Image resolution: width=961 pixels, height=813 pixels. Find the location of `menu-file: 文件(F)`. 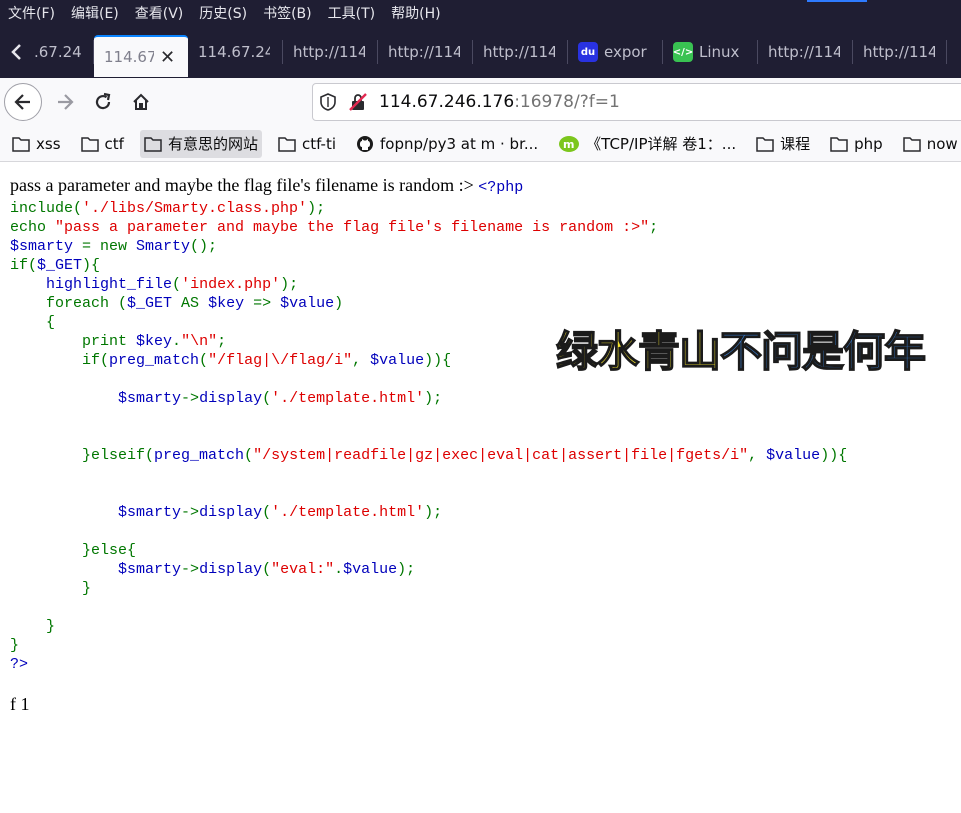

menu-file: 文件(F) is located at coordinates (31, 13).